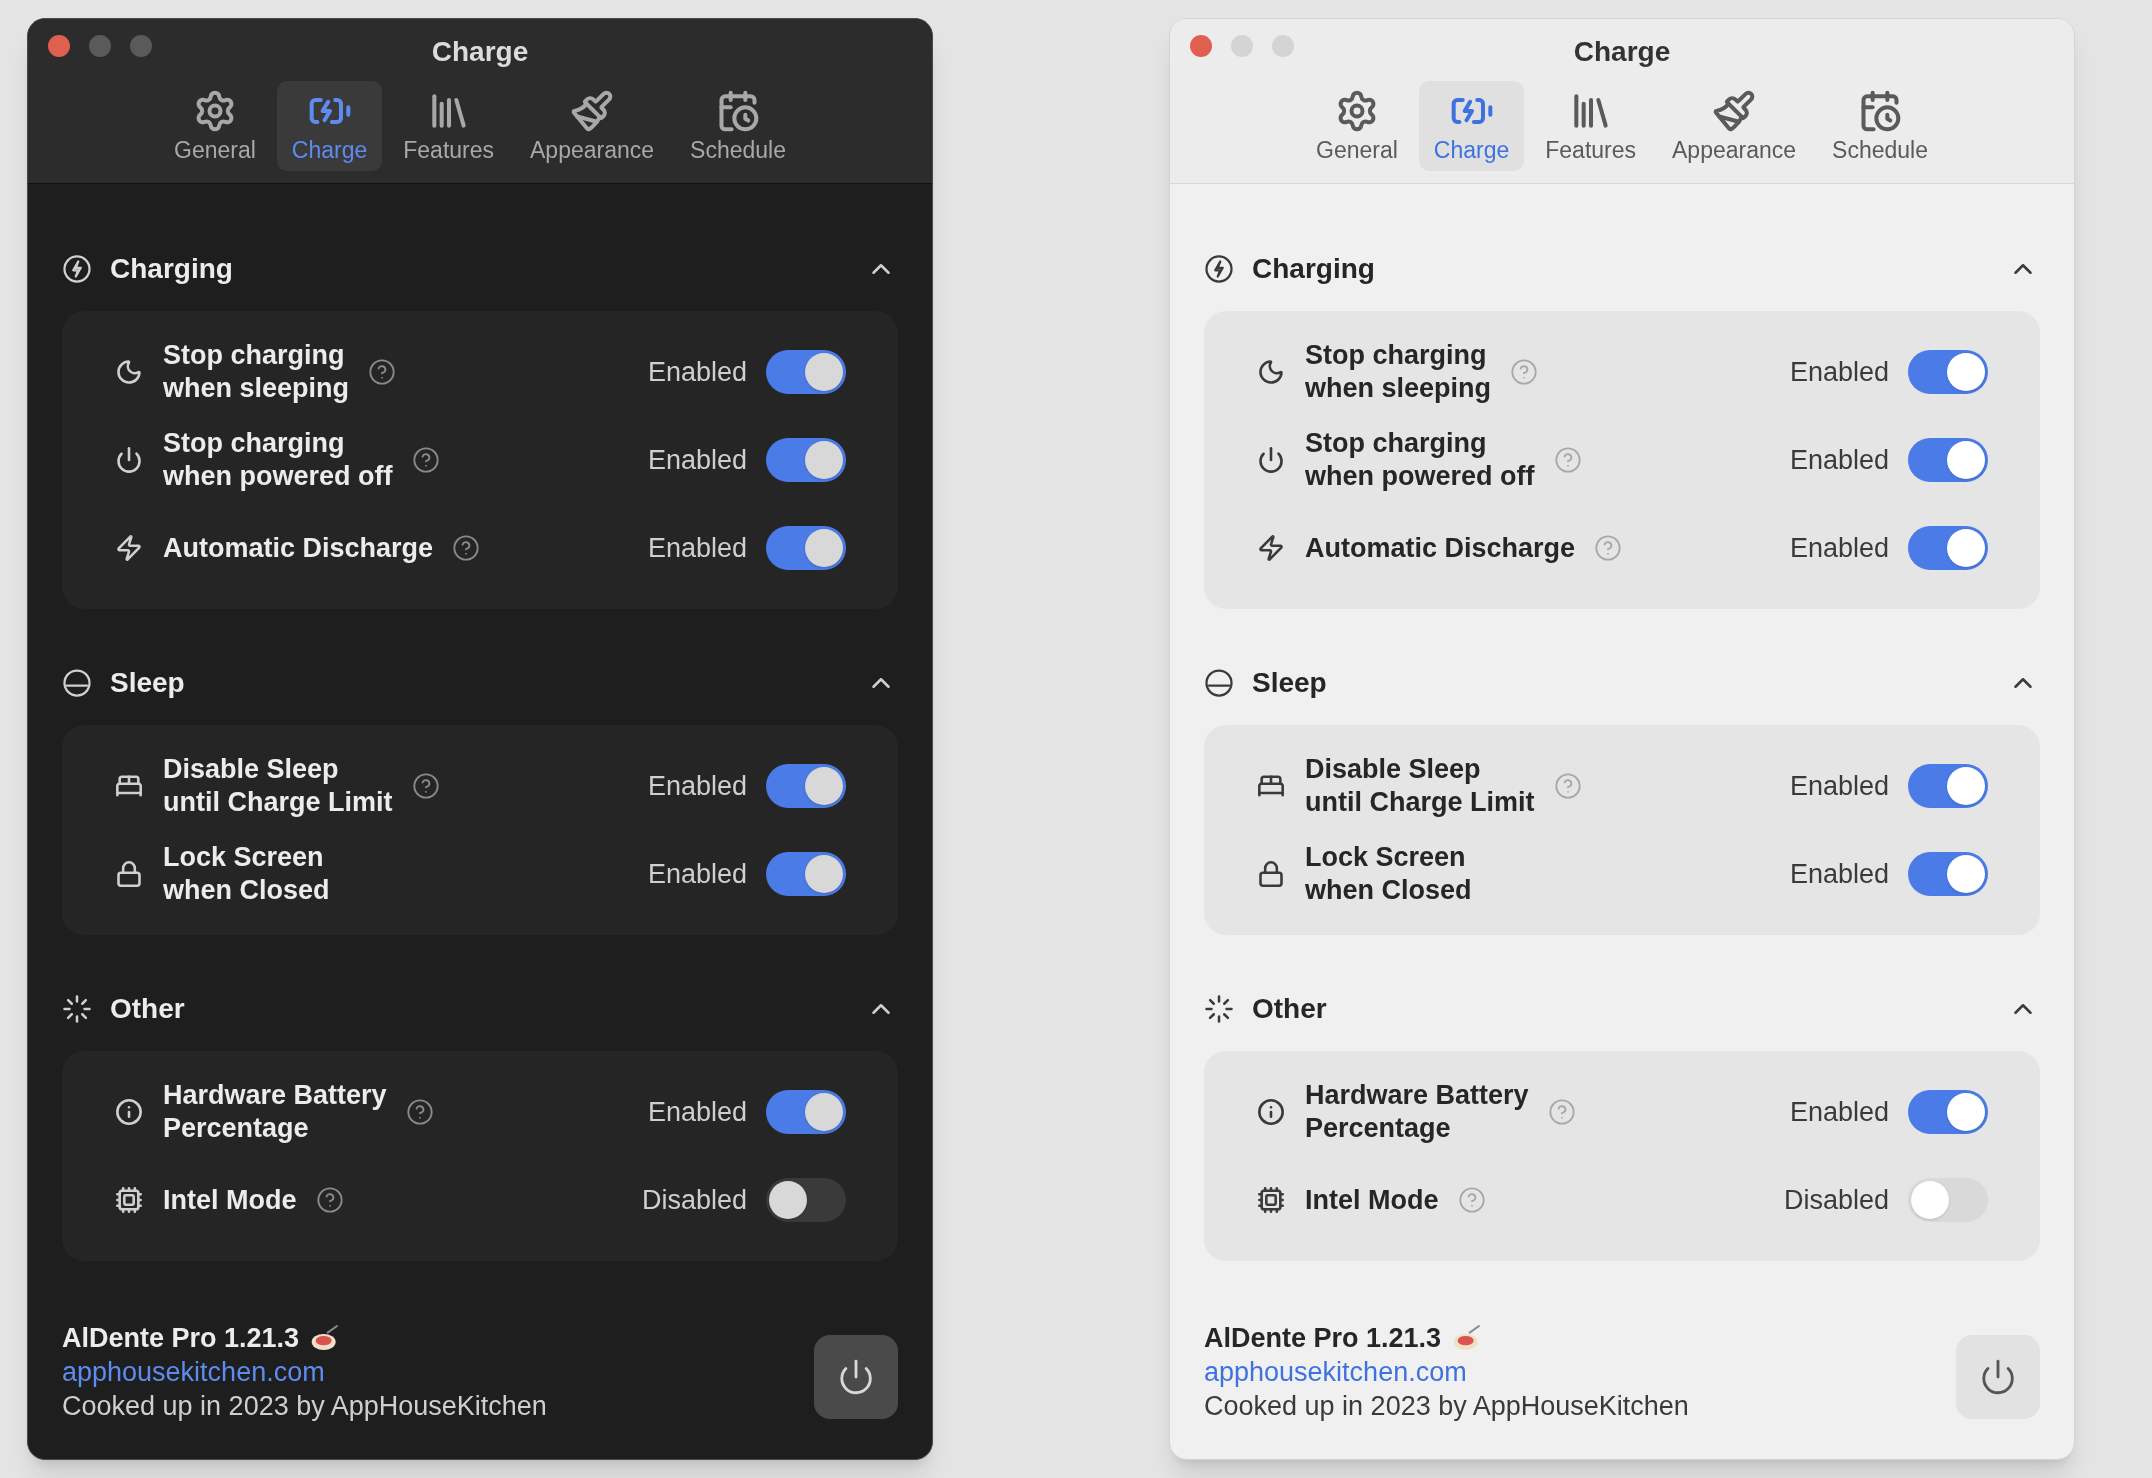  I want to click on chip-icon, so click(1271, 1200).